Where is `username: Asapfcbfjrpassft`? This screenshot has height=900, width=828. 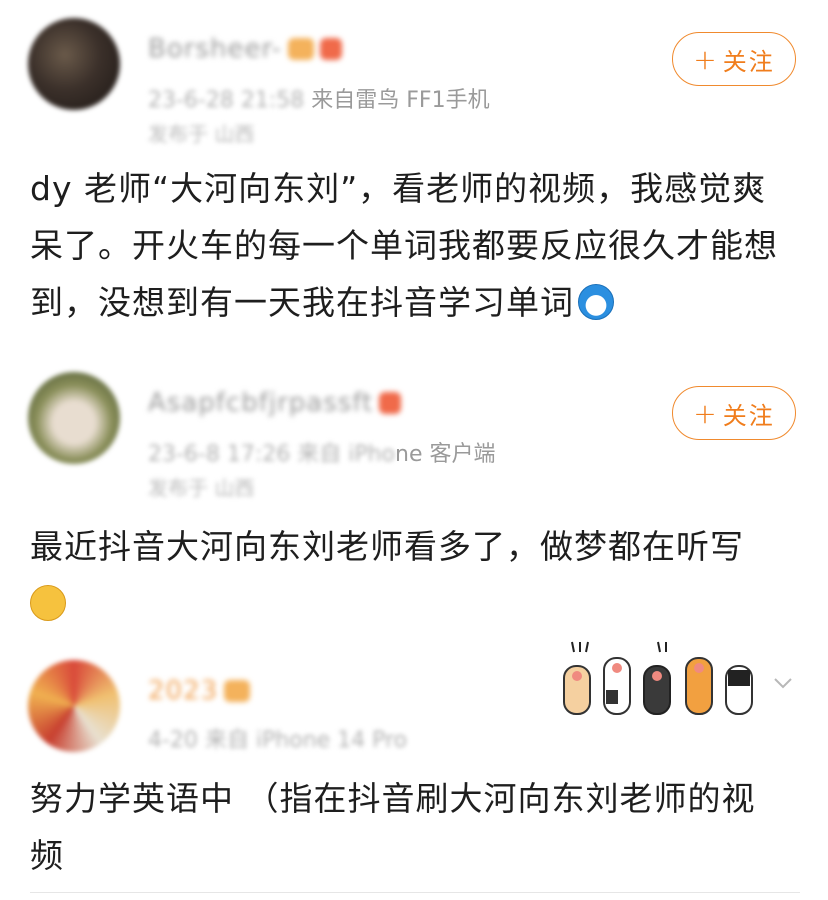 username: Asapfcbfjrpassft is located at coordinates (275, 403).